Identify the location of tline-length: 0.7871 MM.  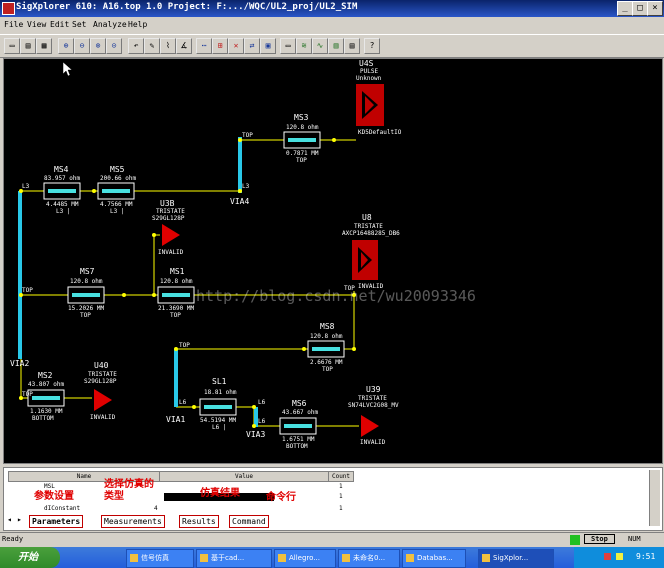
(302, 153).